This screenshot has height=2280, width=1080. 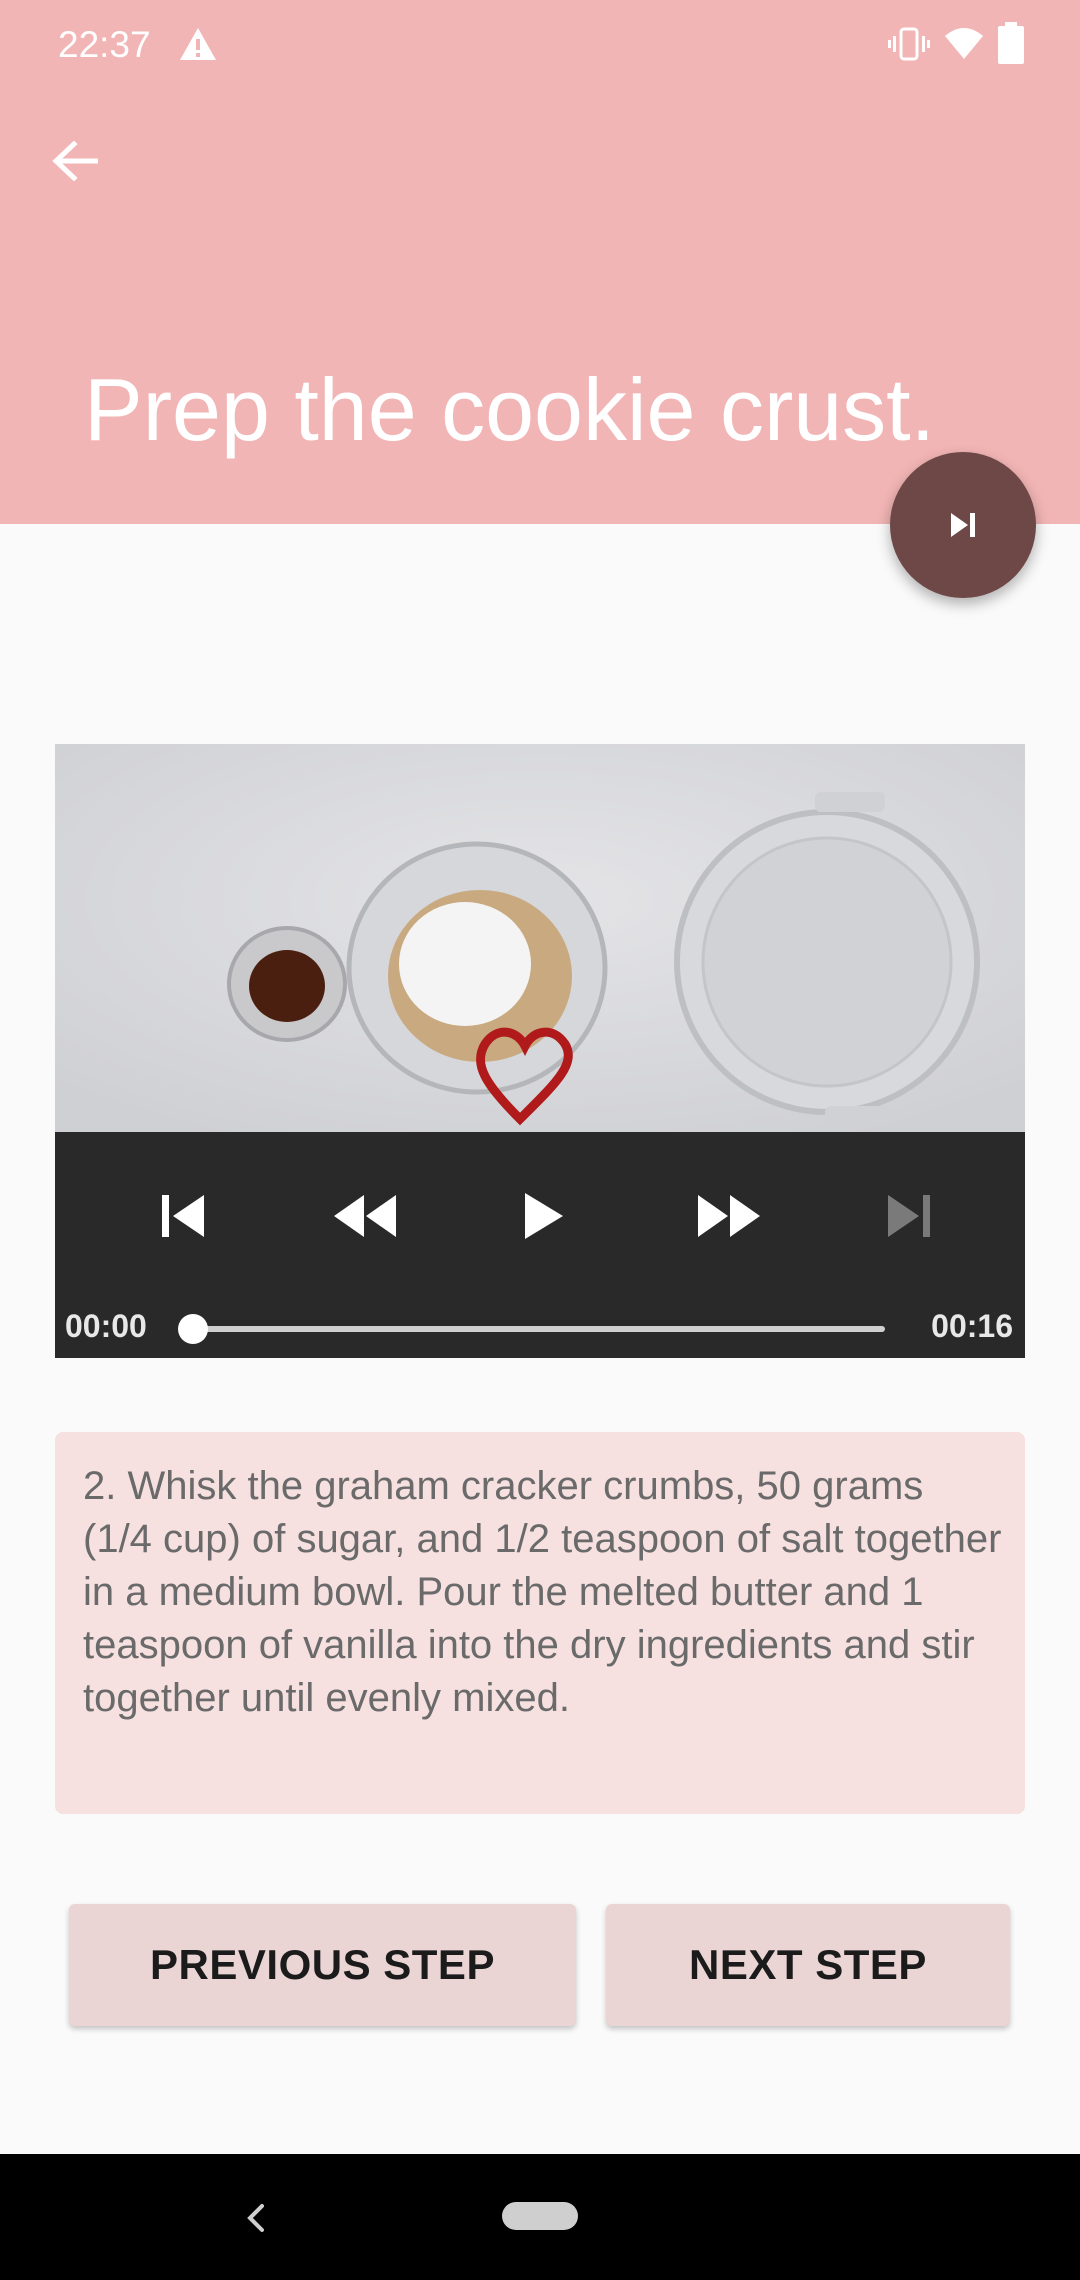 What do you see at coordinates (106, 1326) in the screenshot?
I see `current-time: 00:00` at bounding box center [106, 1326].